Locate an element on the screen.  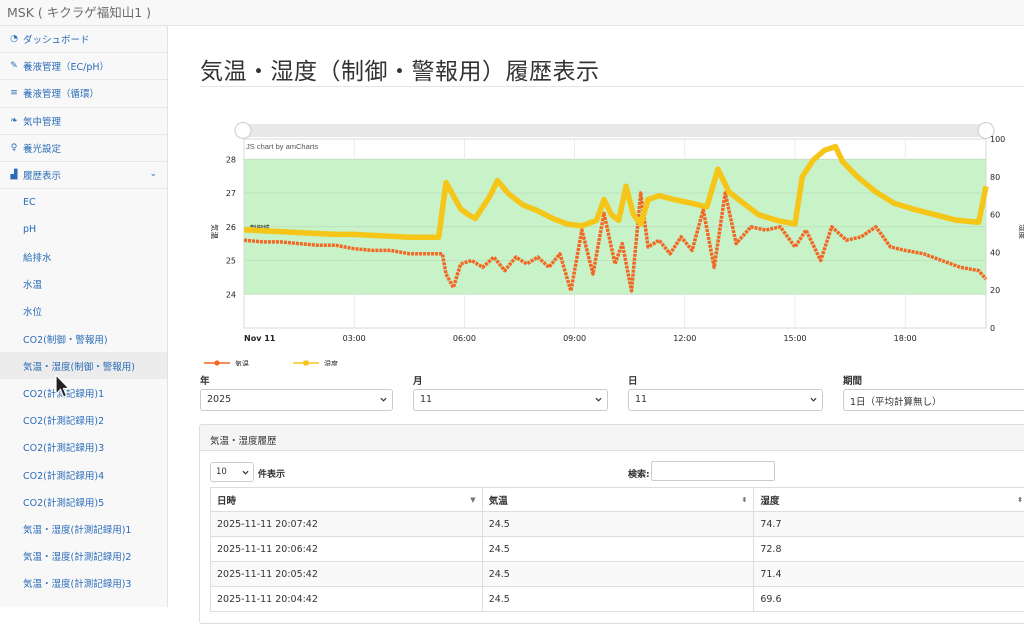
bars-icon: ≡ is located at coordinates (14, 93).